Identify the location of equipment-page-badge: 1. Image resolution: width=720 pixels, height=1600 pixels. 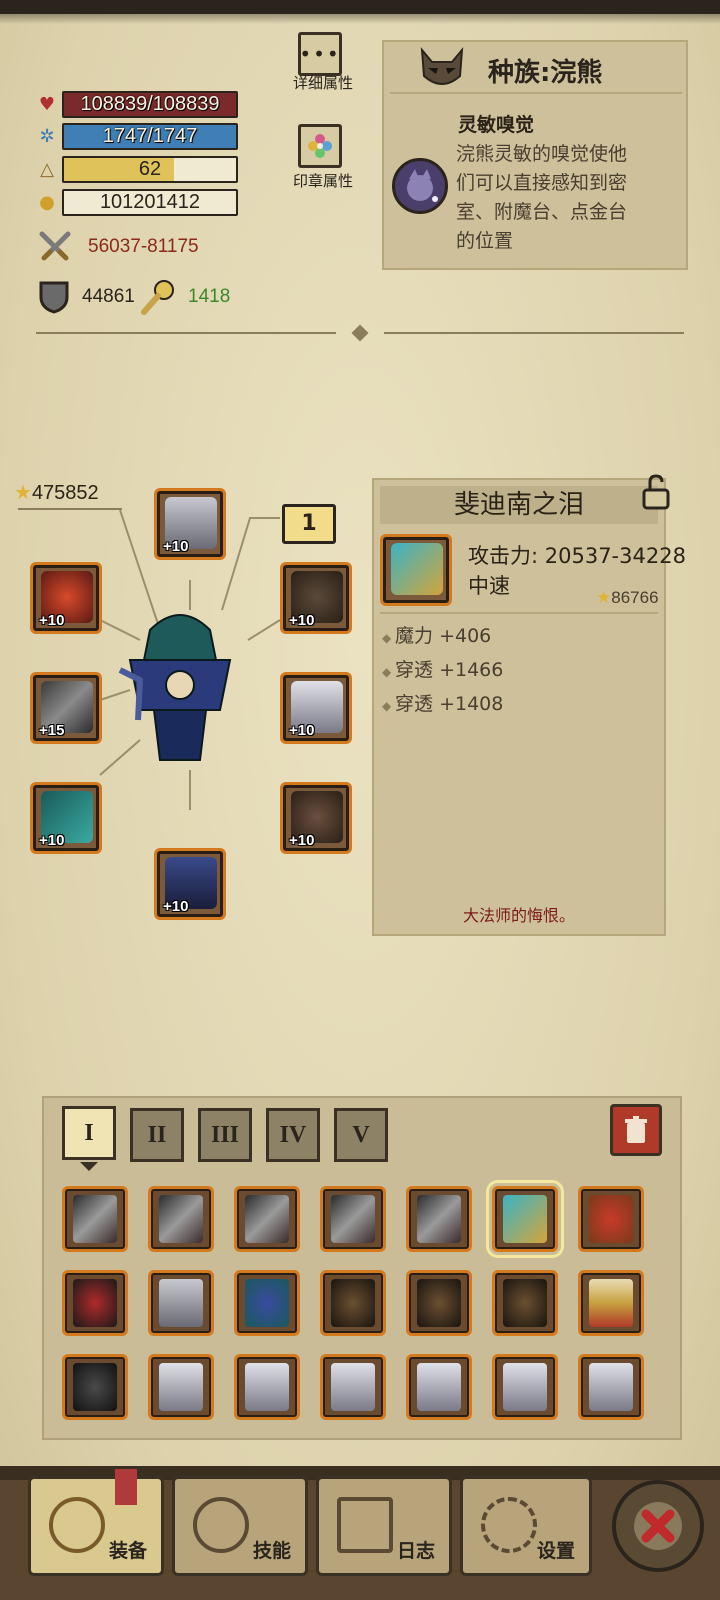
(309, 524).